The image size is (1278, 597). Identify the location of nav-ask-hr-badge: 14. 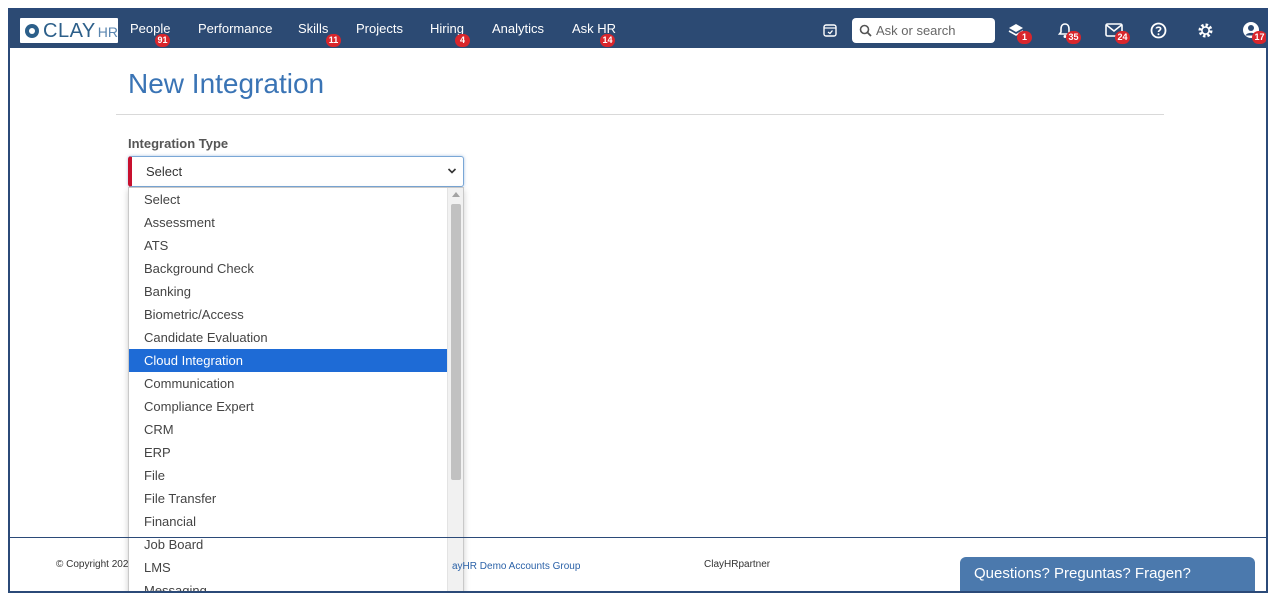
(607, 40).